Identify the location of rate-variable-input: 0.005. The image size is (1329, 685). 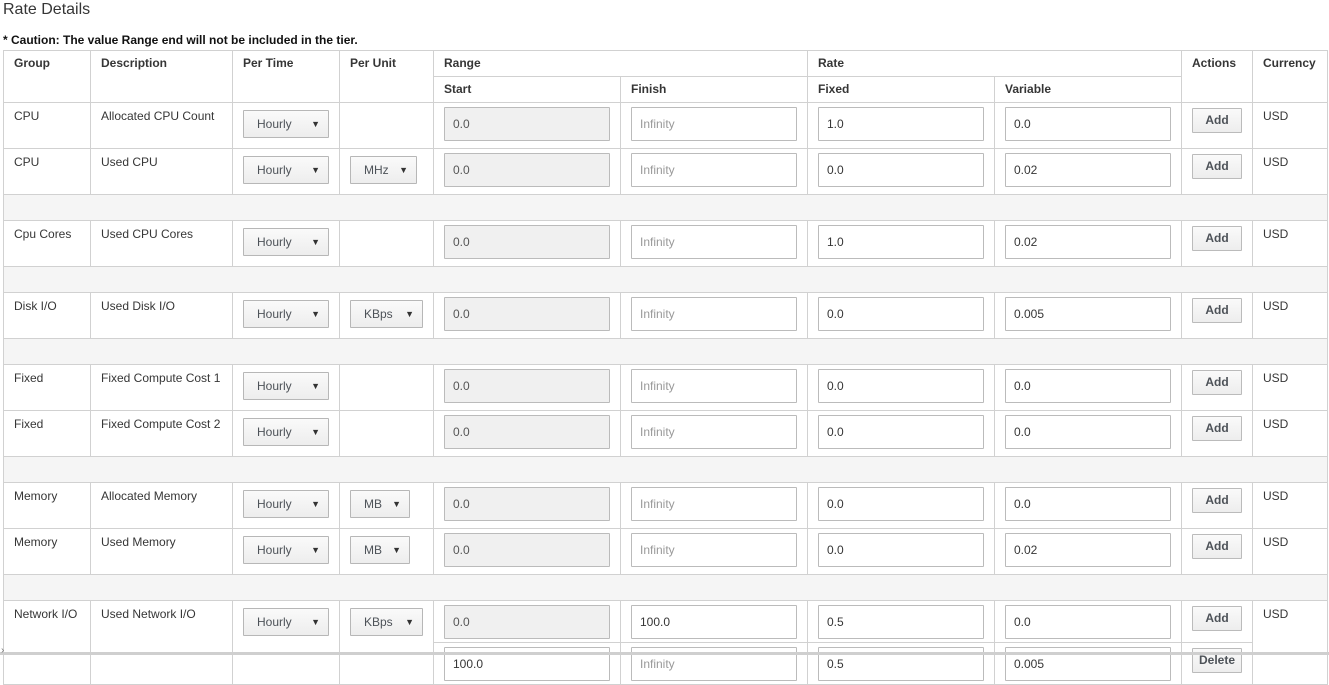
(1088, 314).